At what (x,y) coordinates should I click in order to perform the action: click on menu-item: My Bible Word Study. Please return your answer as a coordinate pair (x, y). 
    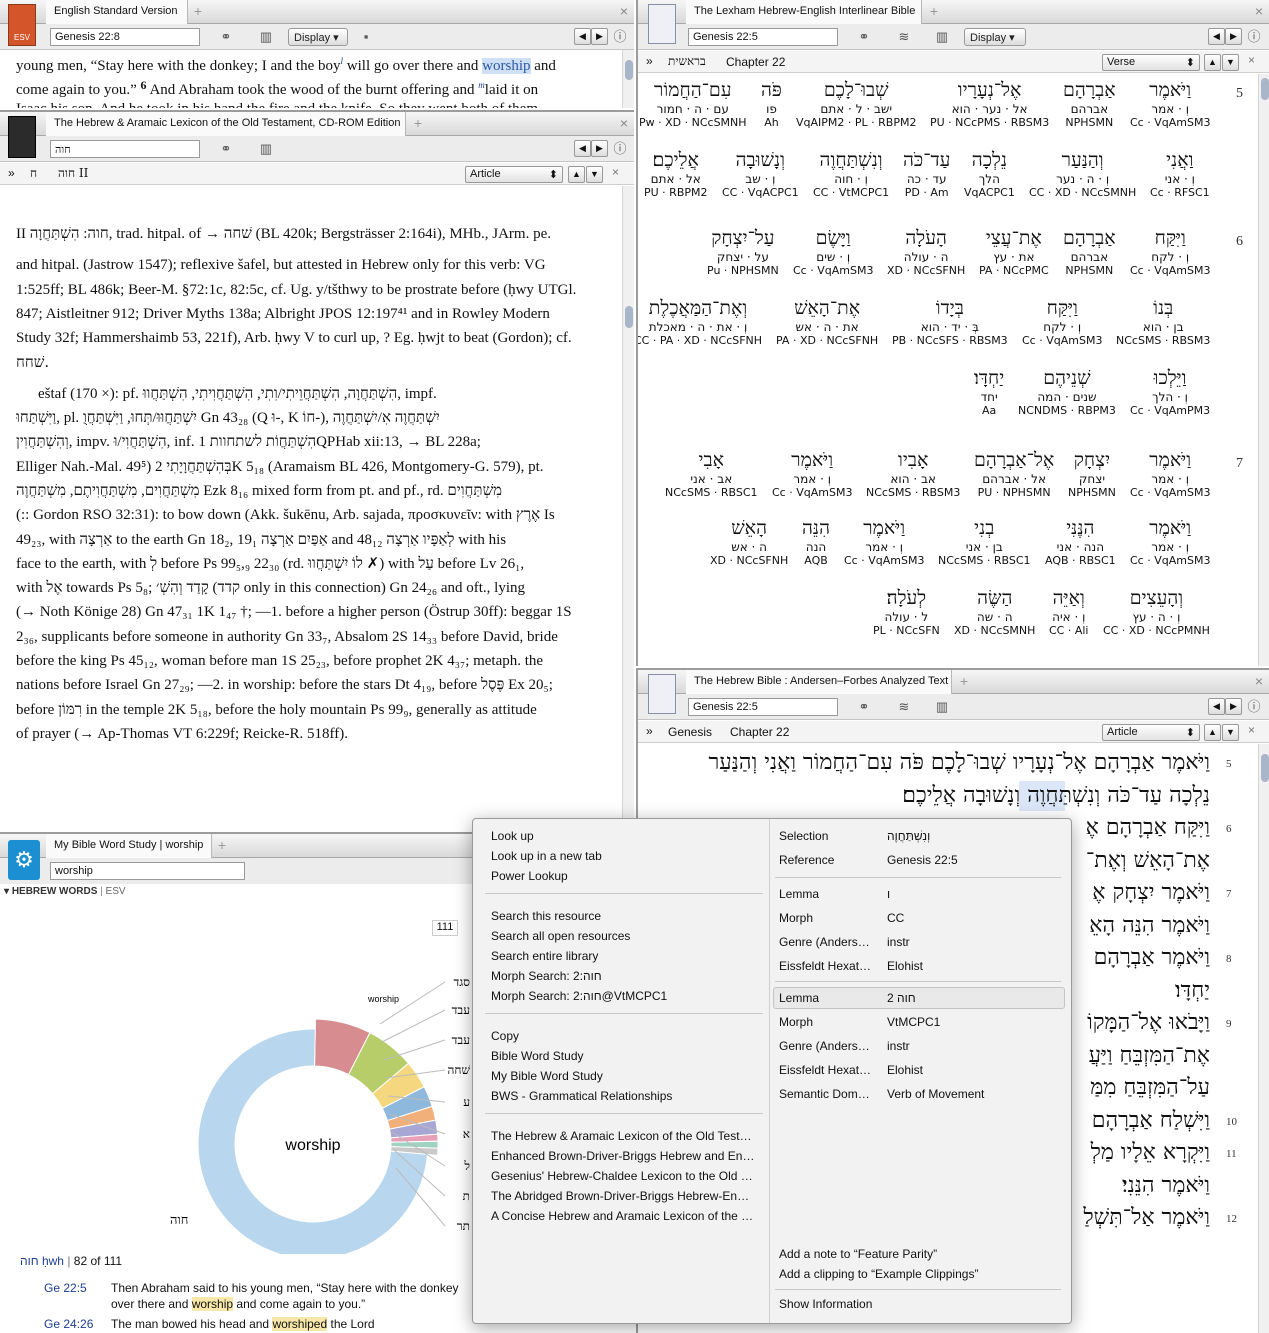
    Looking at the image, I should click on (547, 1076).